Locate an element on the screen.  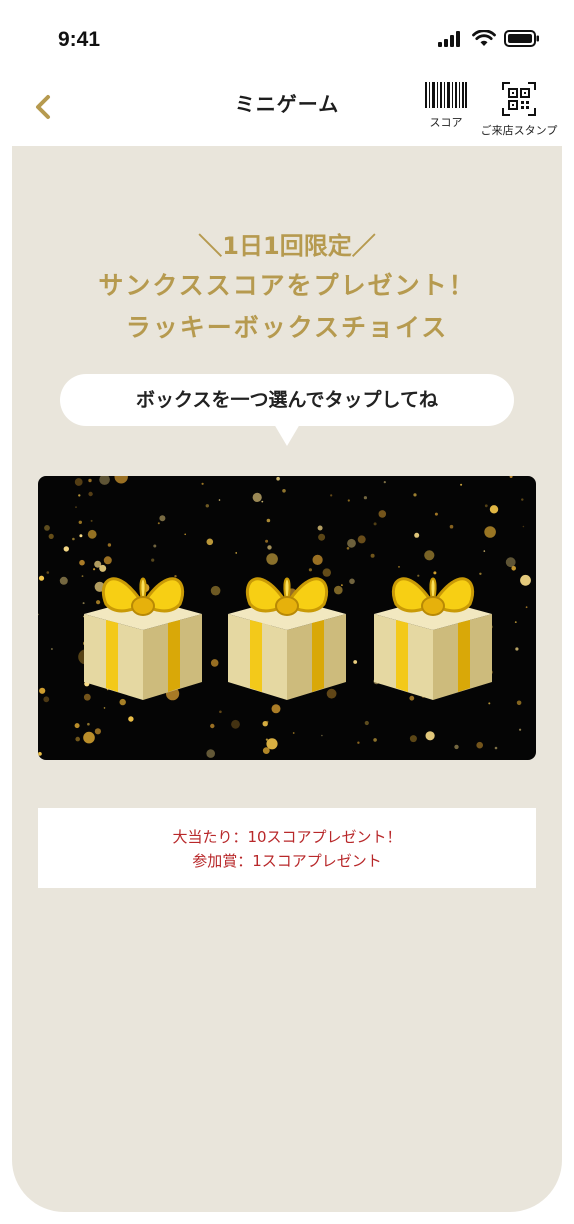
status-icons is located at coordinates (489, 38).